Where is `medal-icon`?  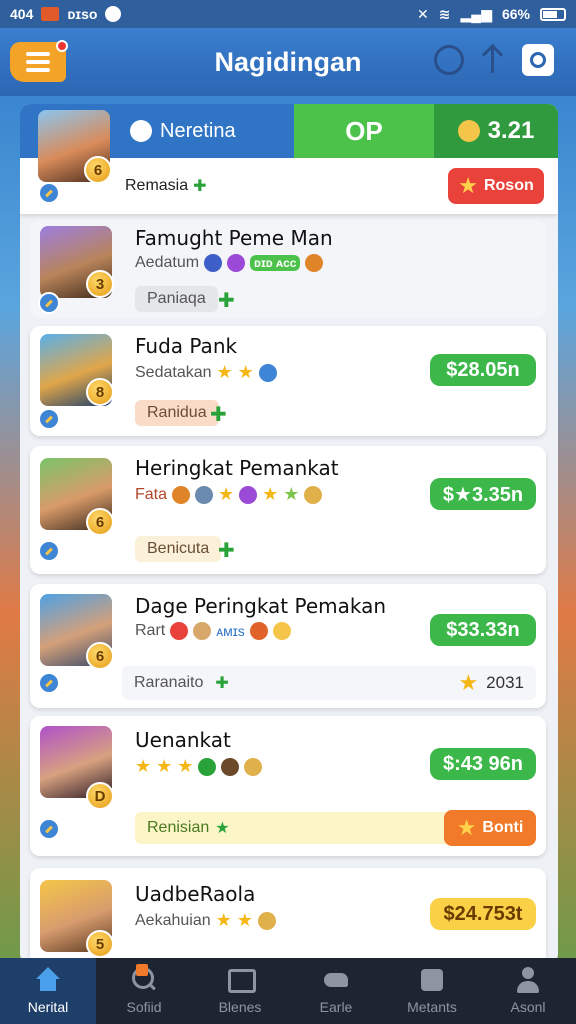
medal-icon is located at coordinates (141, 131).